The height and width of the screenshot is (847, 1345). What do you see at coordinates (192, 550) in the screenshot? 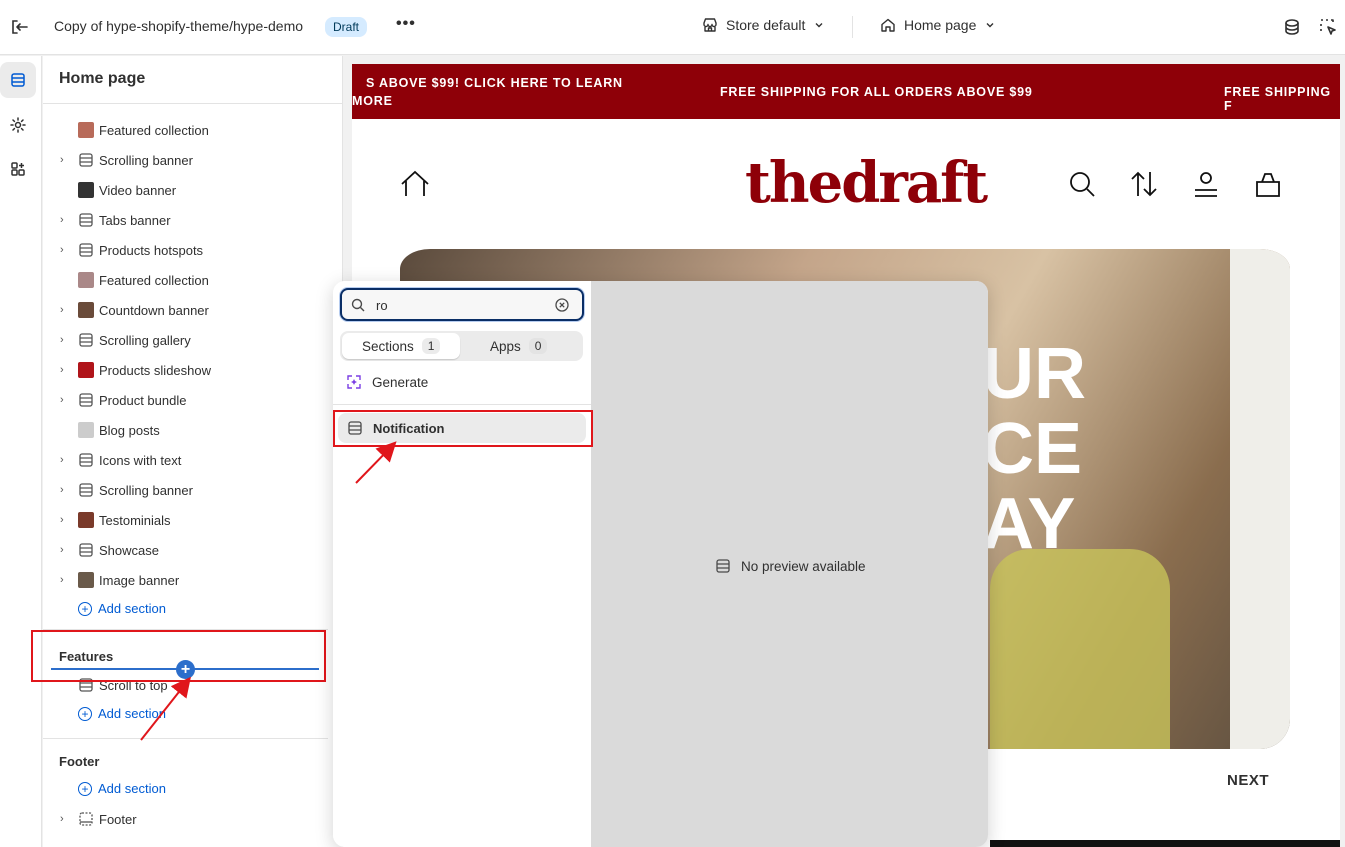
I see `sidebar-item: › Showcase` at bounding box center [192, 550].